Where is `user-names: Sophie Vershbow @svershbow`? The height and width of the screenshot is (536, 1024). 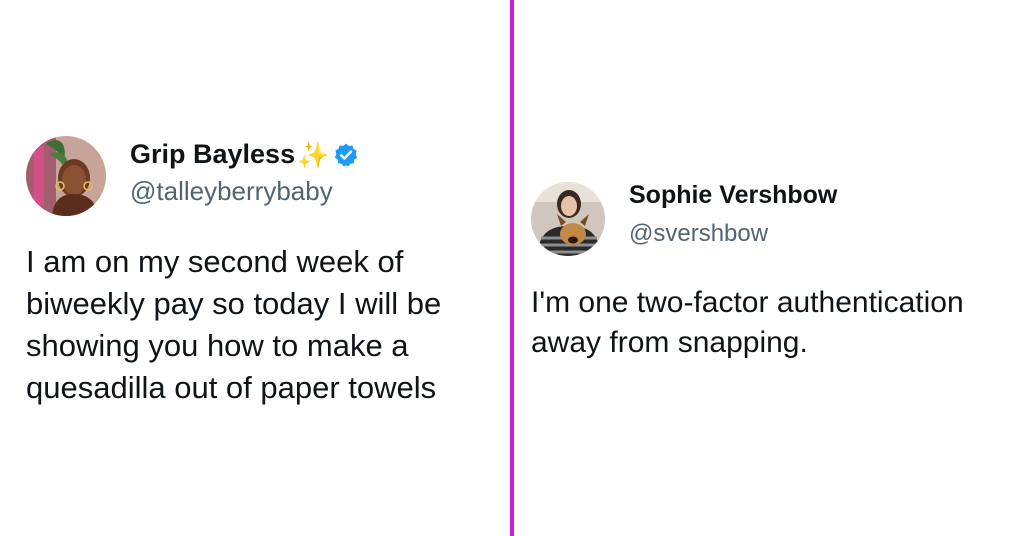 user-names: Sophie Vershbow @svershbow is located at coordinates (733, 214).